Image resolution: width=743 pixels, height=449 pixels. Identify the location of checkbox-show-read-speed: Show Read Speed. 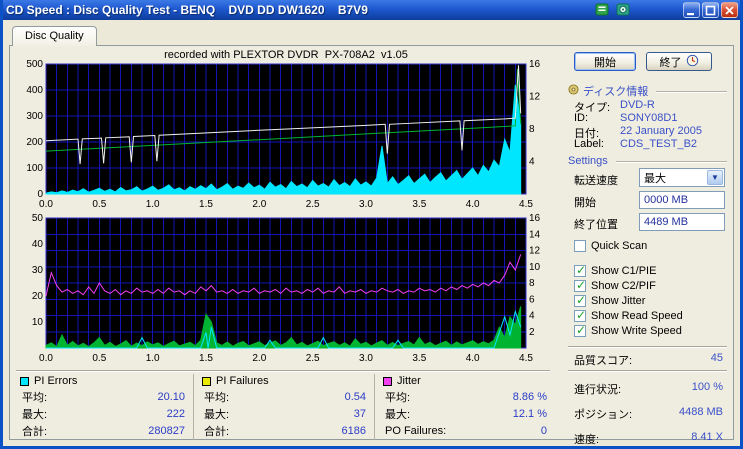
(628, 315).